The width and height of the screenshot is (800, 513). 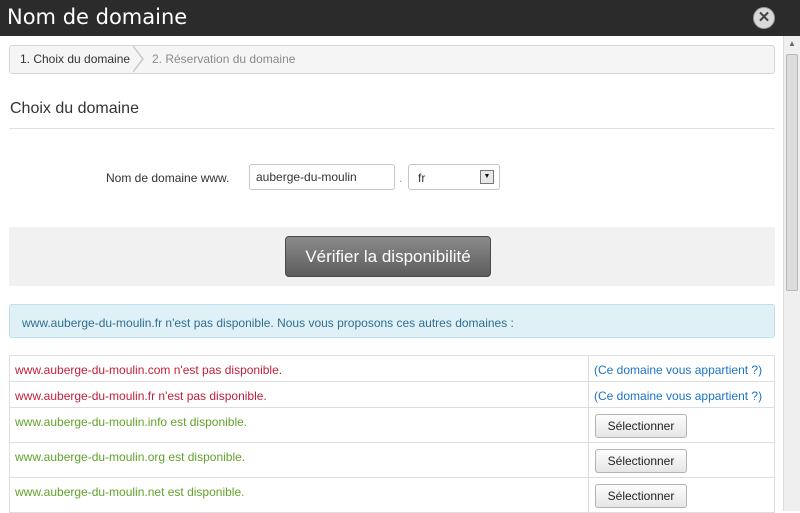 I want to click on domain-label: Nom de domaine www., so click(x=168, y=178).